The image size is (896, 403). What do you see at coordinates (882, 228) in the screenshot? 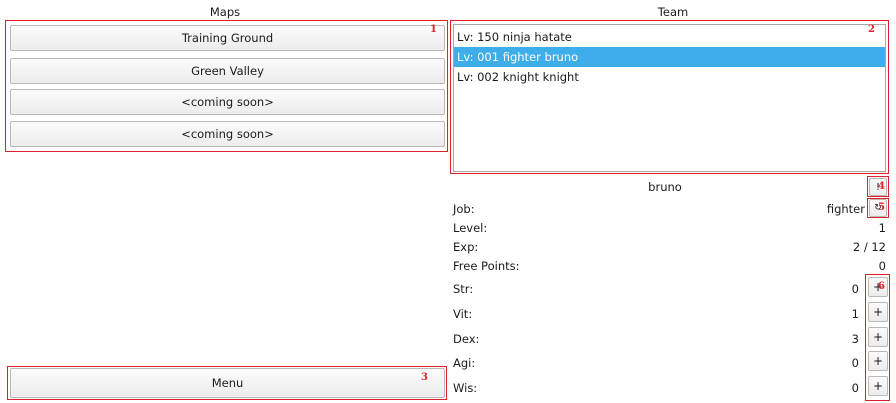
I see `level-value: 1` at bounding box center [882, 228].